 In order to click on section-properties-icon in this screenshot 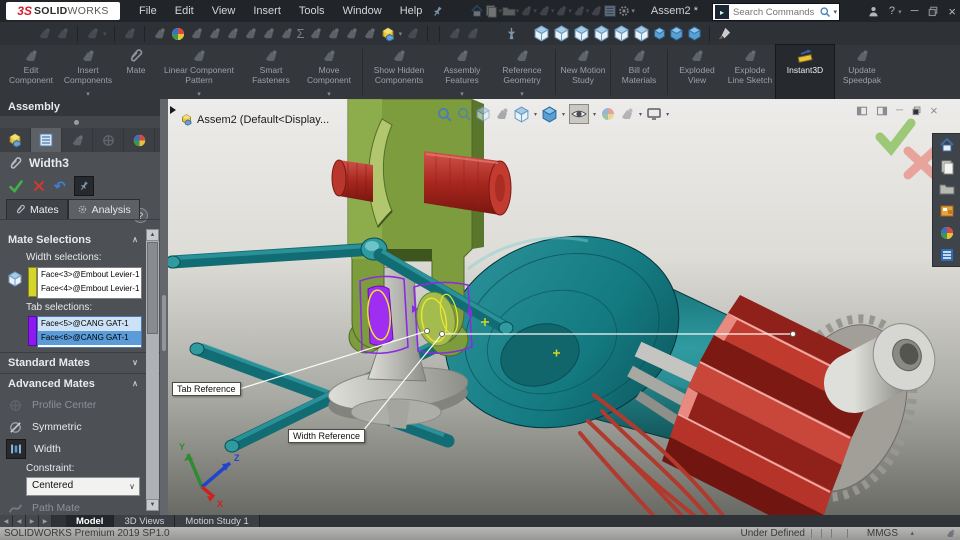, I will do `click(214, 33)`.